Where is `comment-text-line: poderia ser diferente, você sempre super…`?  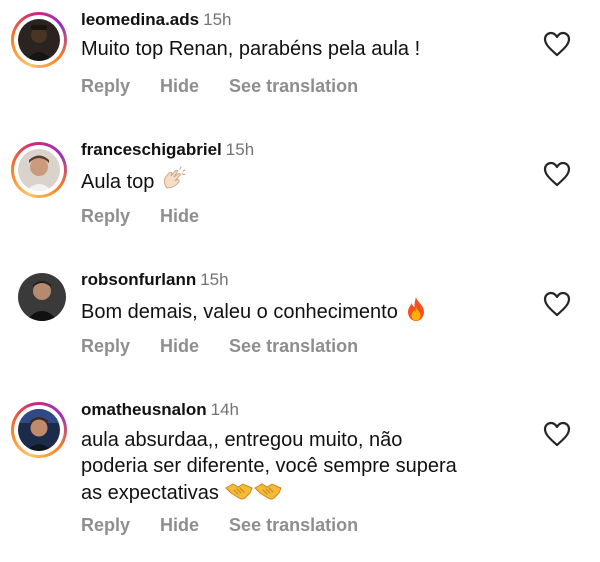 comment-text-line: poderia ser diferente, você sempre super… is located at coordinates (269, 466).